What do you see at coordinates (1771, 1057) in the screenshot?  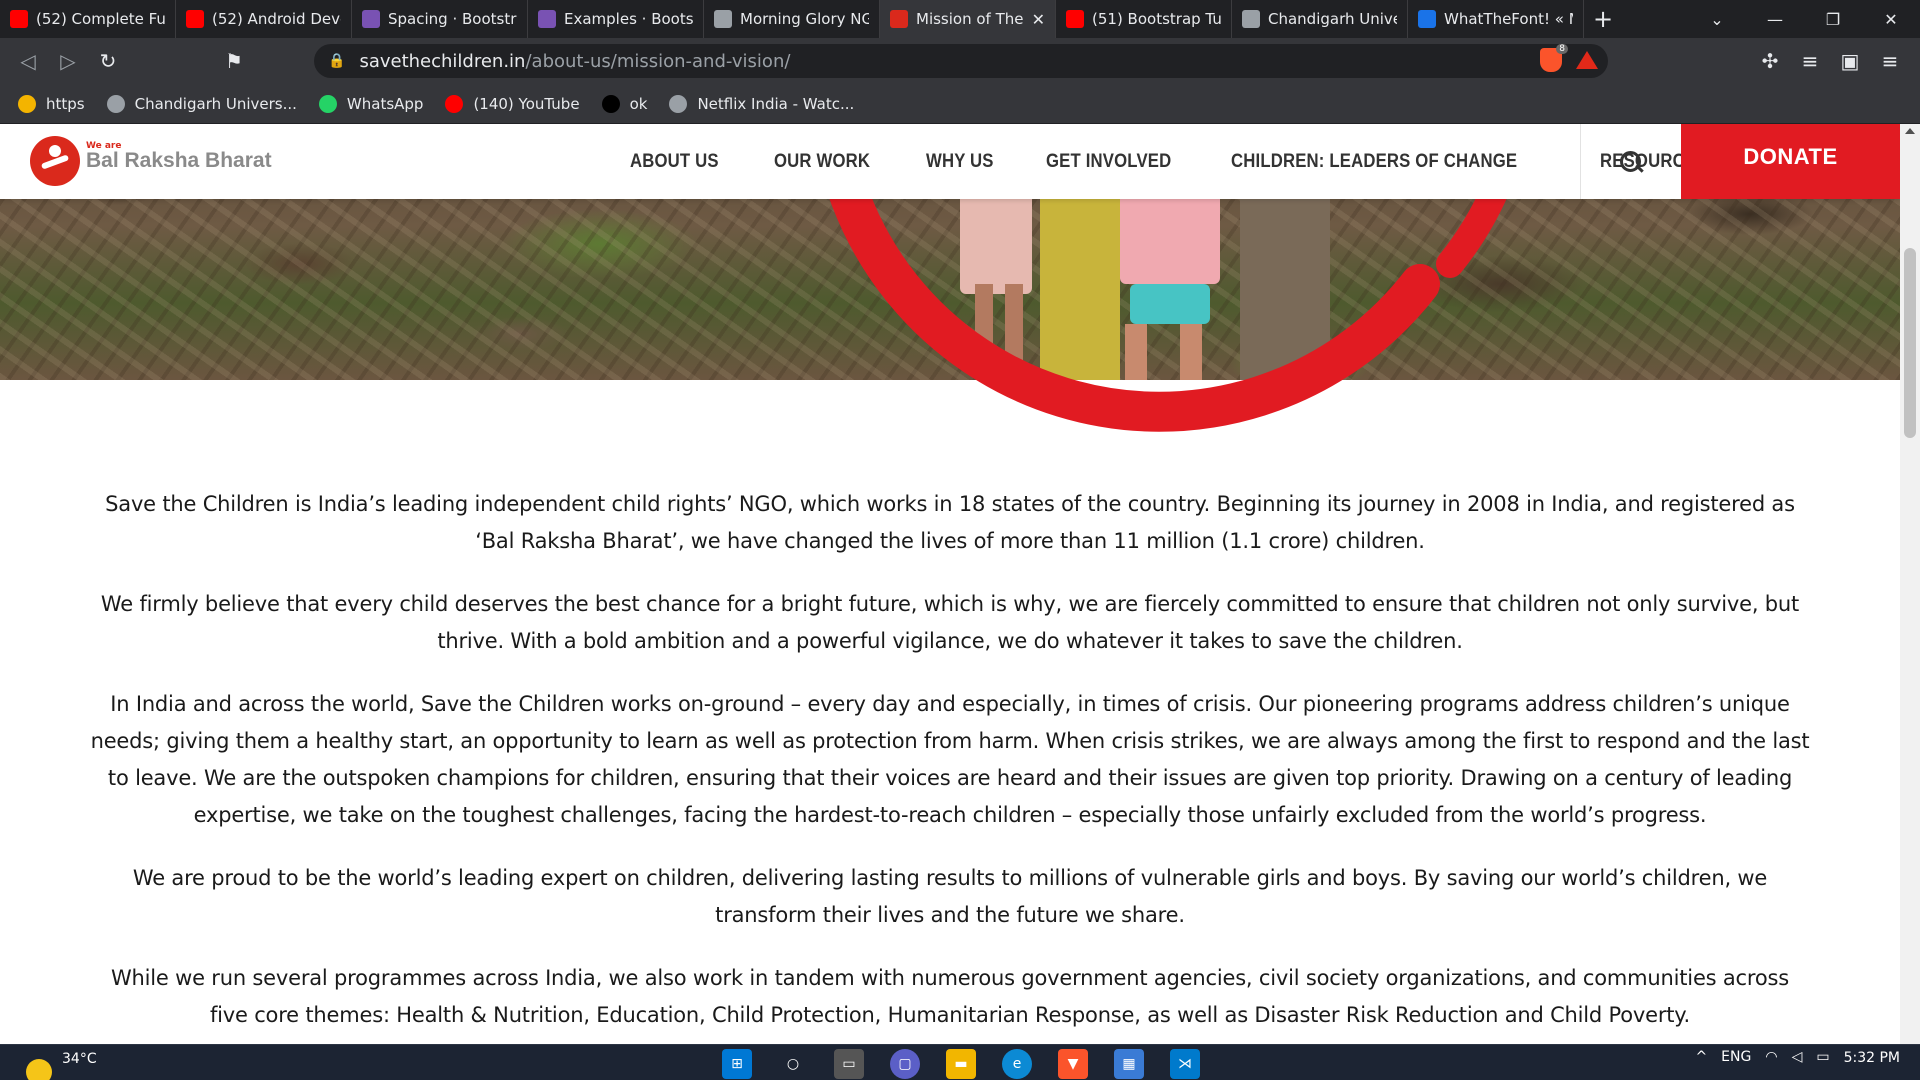 I see `wifi-icon: ◠` at bounding box center [1771, 1057].